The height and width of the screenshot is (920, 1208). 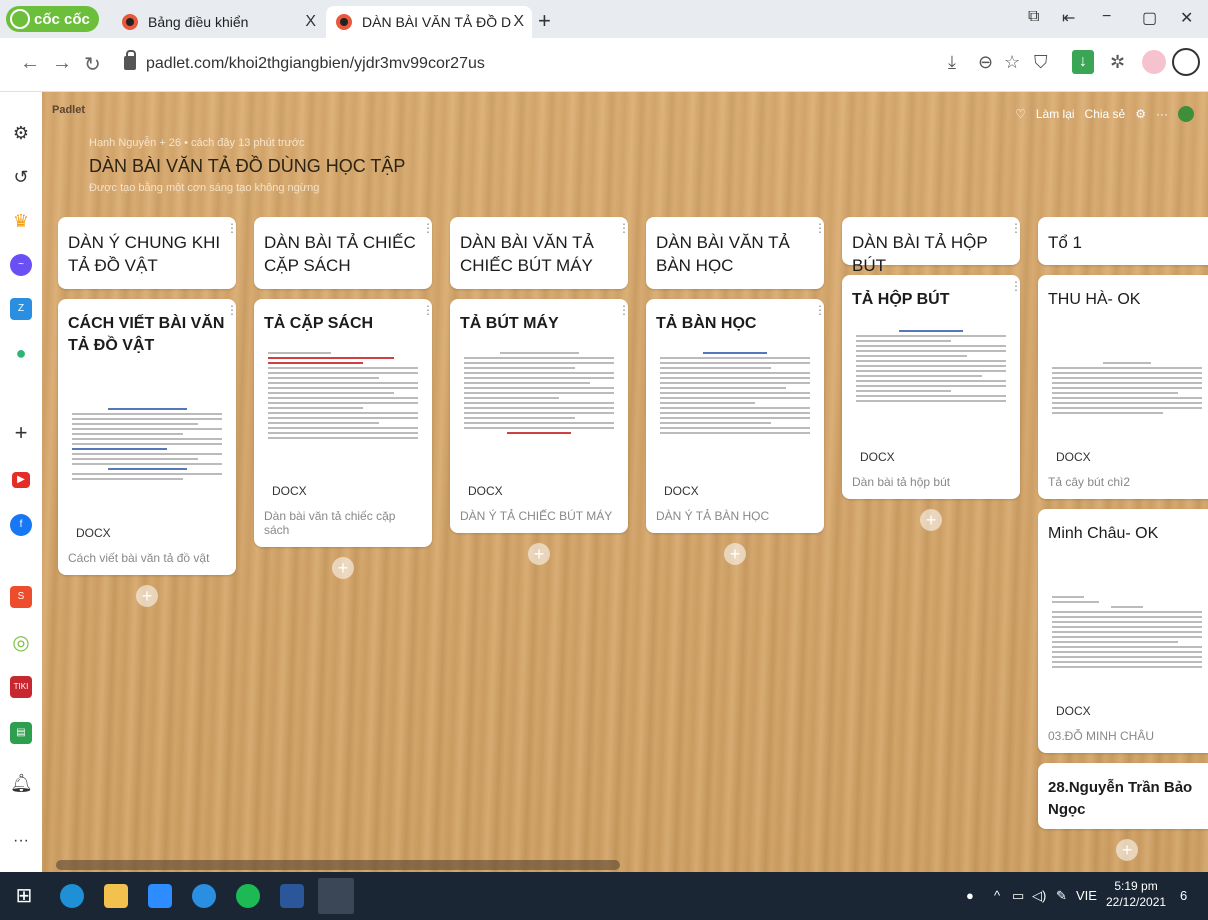 I want to click on clock: 5:19 pm 22/12/2021, so click(x=1136, y=894).